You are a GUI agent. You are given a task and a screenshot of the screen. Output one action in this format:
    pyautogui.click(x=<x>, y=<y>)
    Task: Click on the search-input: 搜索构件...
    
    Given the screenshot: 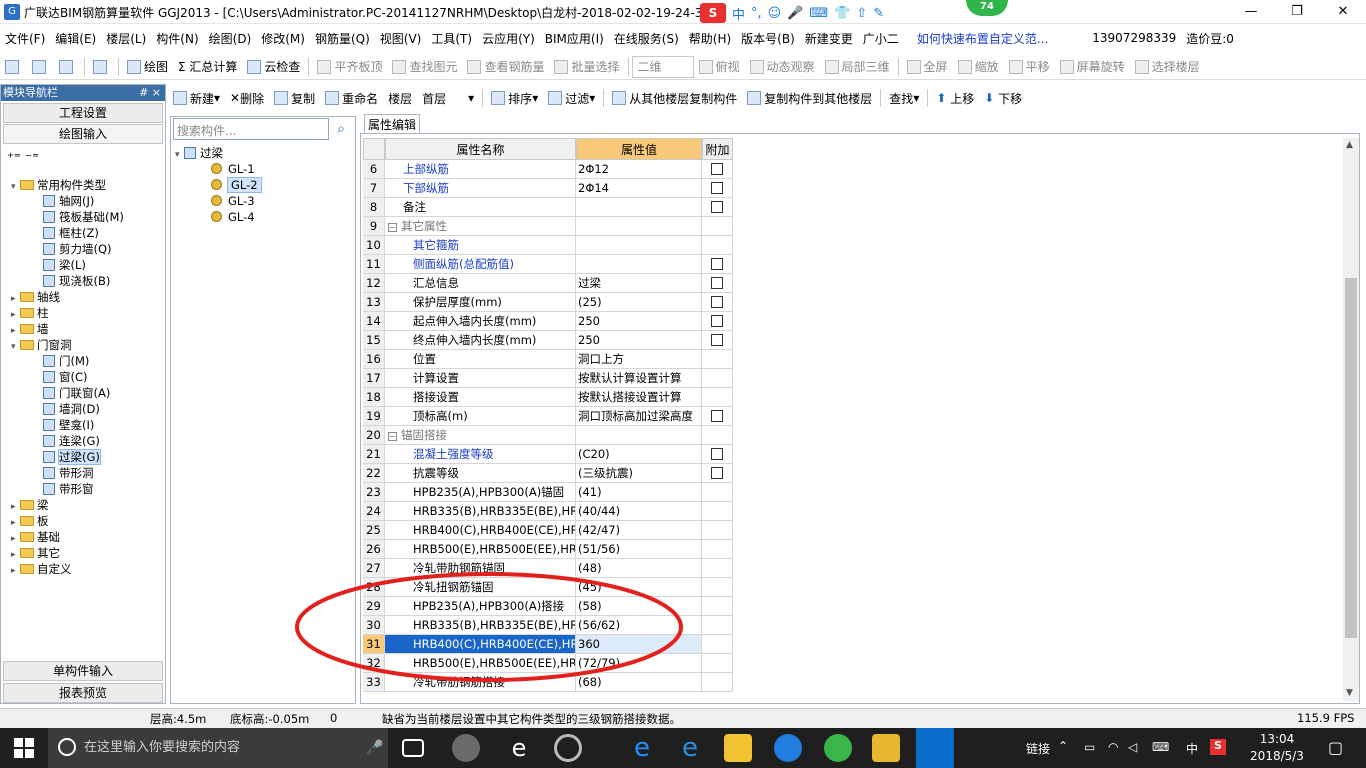 What is the action you would take?
    pyautogui.click(x=251, y=129)
    